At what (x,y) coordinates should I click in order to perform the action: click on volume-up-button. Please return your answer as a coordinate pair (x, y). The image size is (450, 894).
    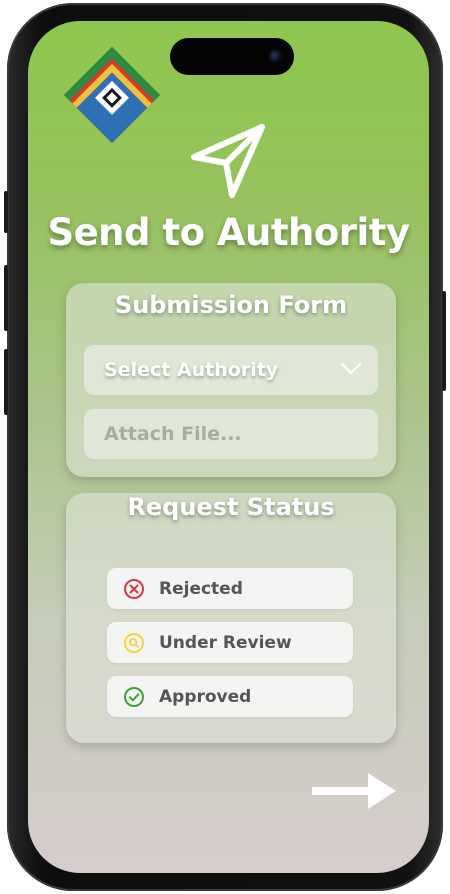
    Looking at the image, I should click on (6, 298).